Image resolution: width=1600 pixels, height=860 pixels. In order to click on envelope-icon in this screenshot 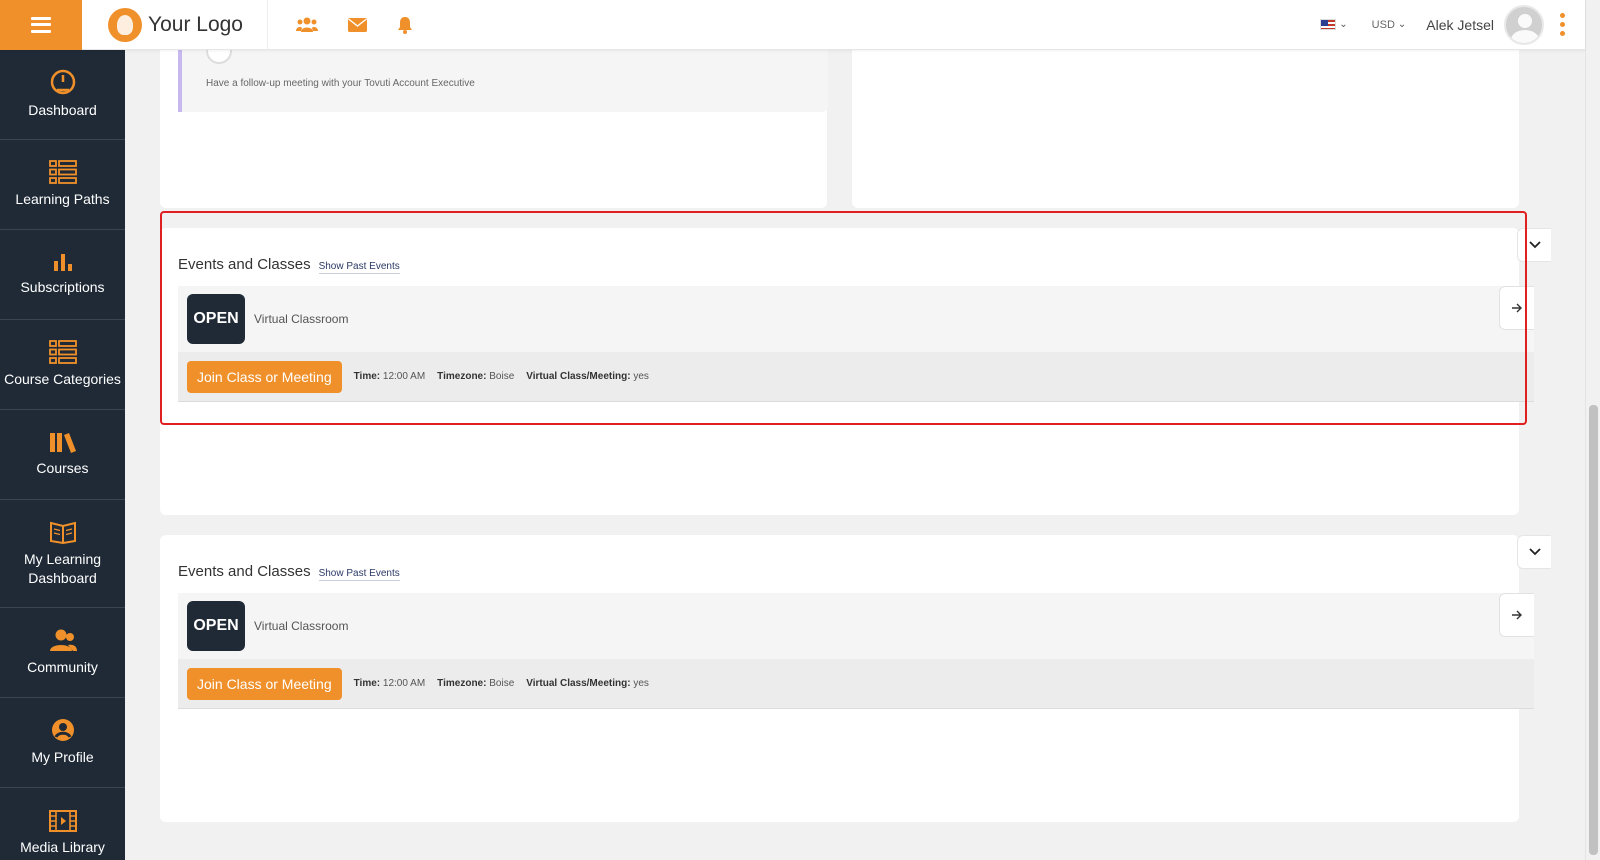, I will do `click(357, 24)`.